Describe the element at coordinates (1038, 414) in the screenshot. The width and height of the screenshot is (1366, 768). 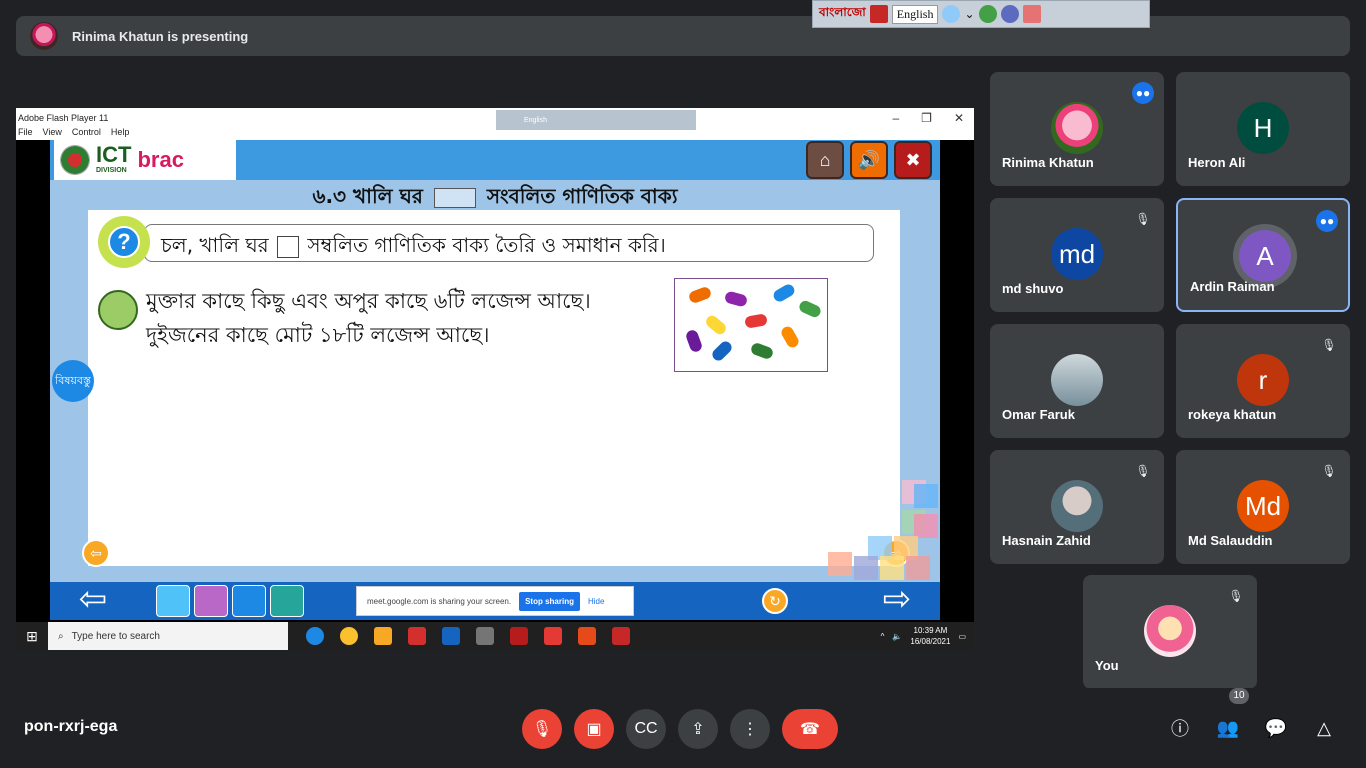
I see `participant-name: Omar Faruk` at that location.